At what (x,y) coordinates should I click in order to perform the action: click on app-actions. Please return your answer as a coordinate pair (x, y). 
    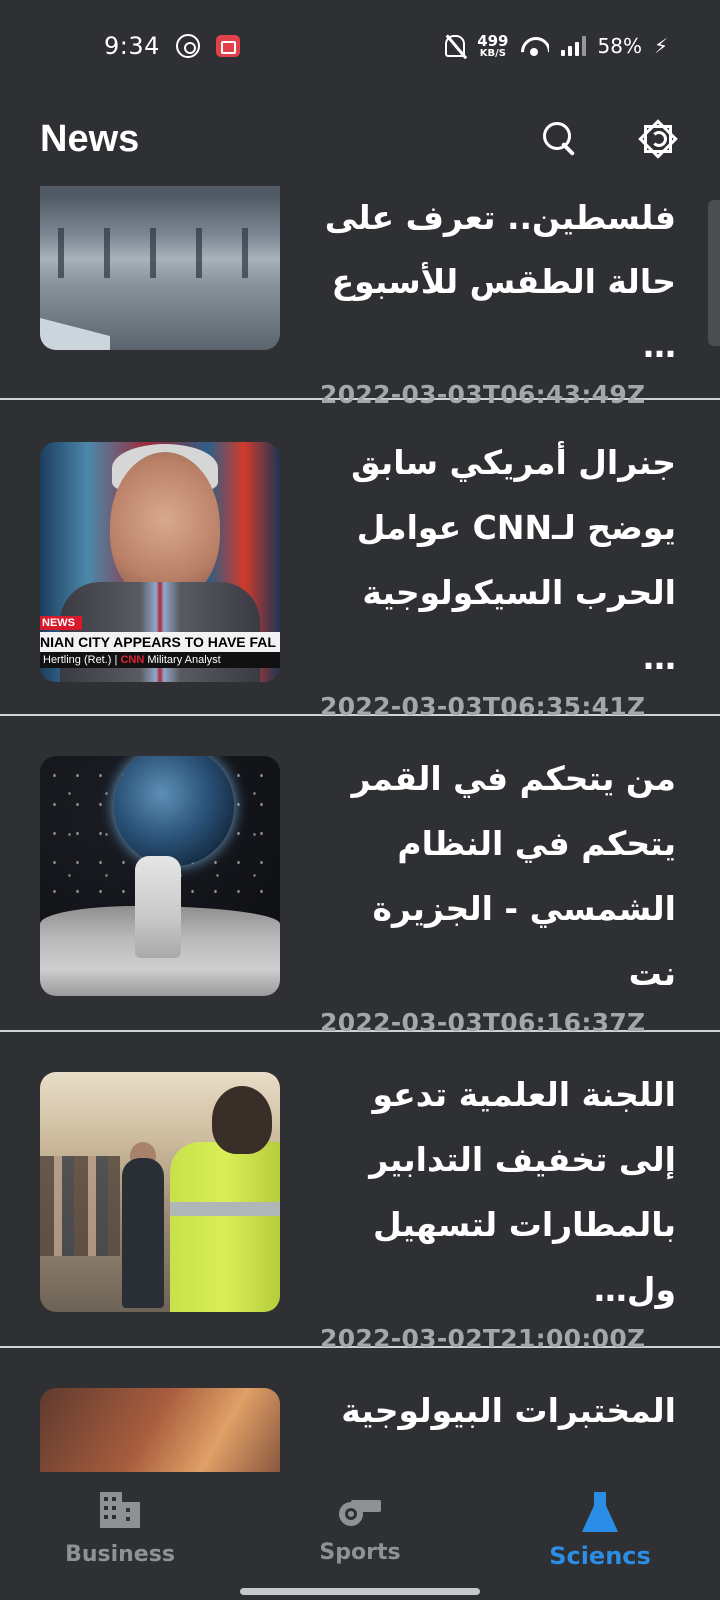
    Looking at the image, I should click on (610, 139).